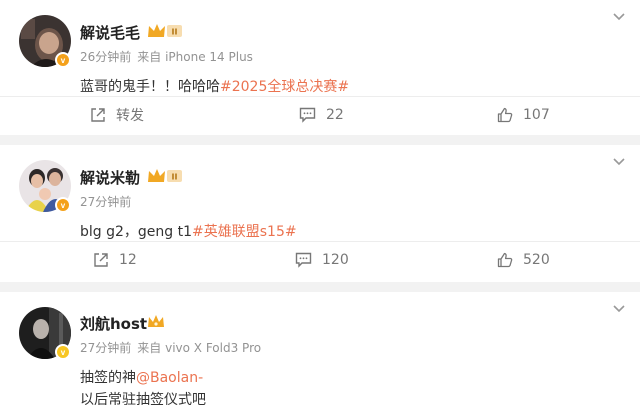 The image size is (640, 405). What do you see at coordinates (335, 115) in the screenshot?
I see `comment-count: 22` at bounding box center [335, 115].